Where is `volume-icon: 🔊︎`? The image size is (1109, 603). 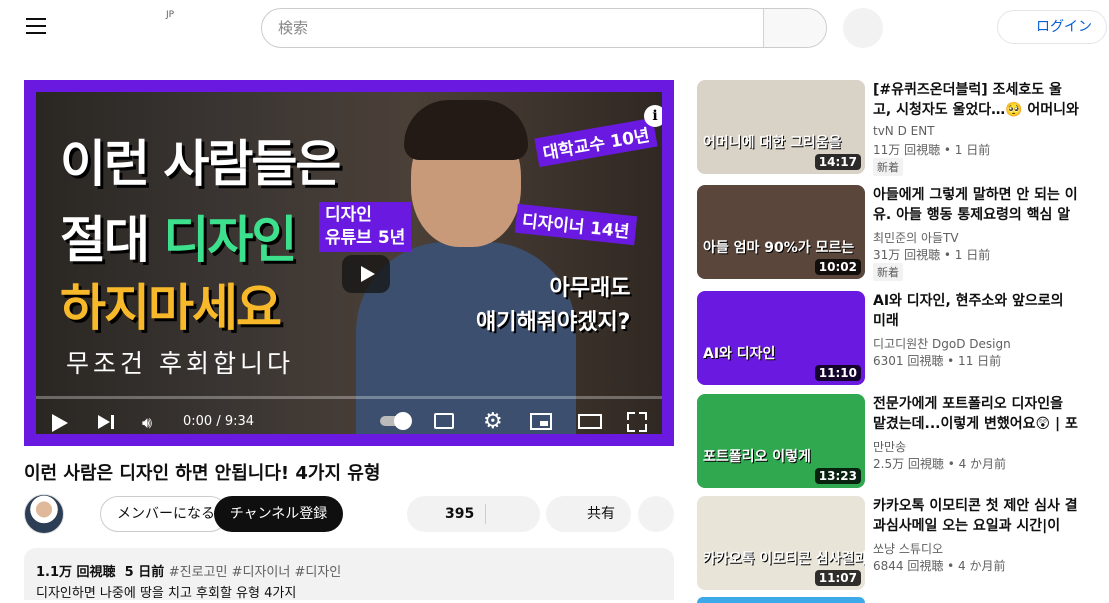
volume-icon: 🔊︎ is located at coordinates (147, 423).